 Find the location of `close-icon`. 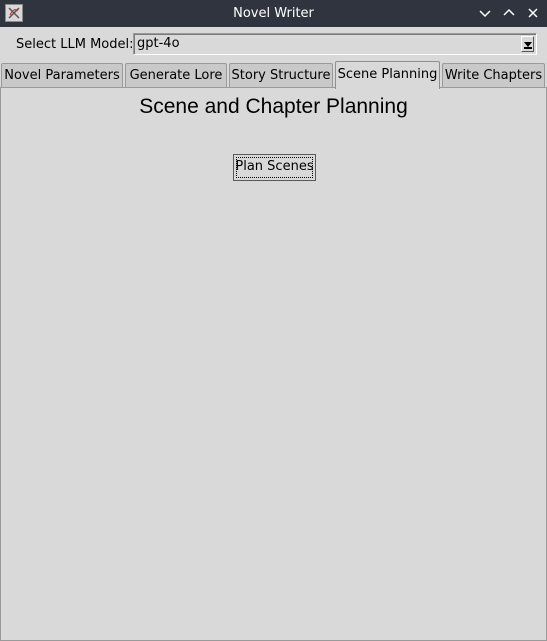

close-icon is located at coordinates (533, 13).